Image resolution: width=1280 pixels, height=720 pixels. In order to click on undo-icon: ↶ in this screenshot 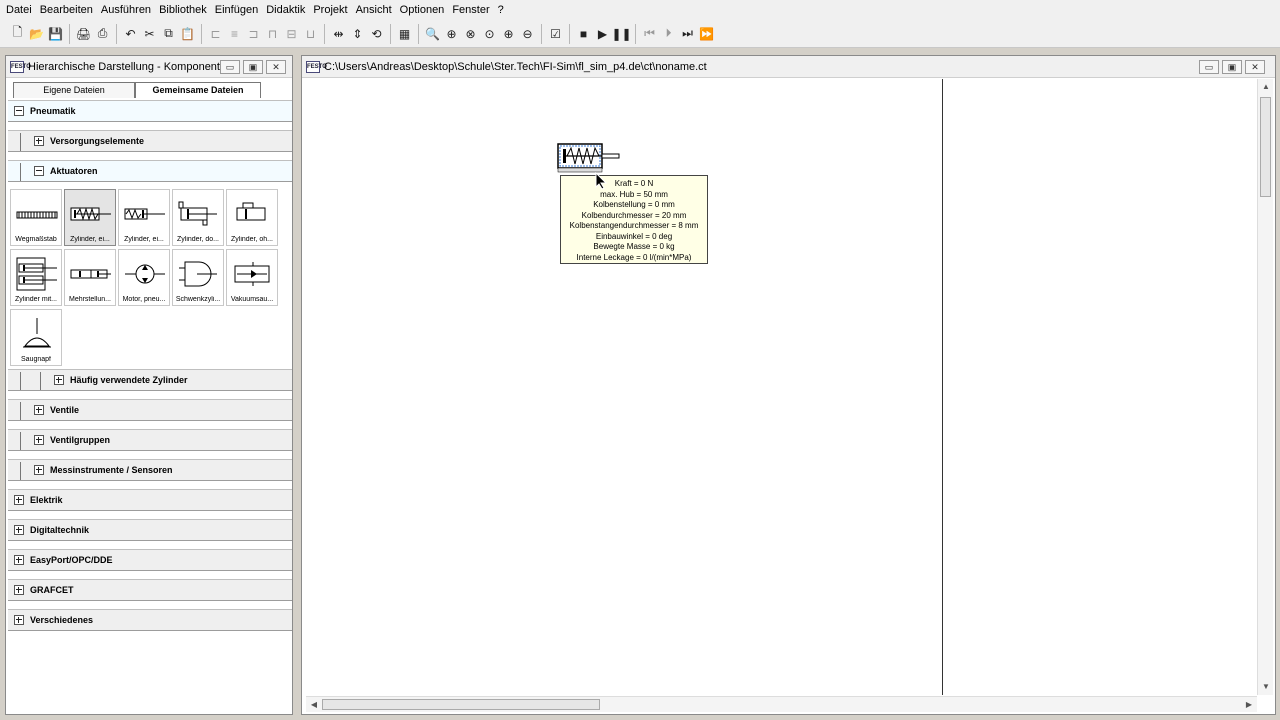, I will do `click(130, 34)`.